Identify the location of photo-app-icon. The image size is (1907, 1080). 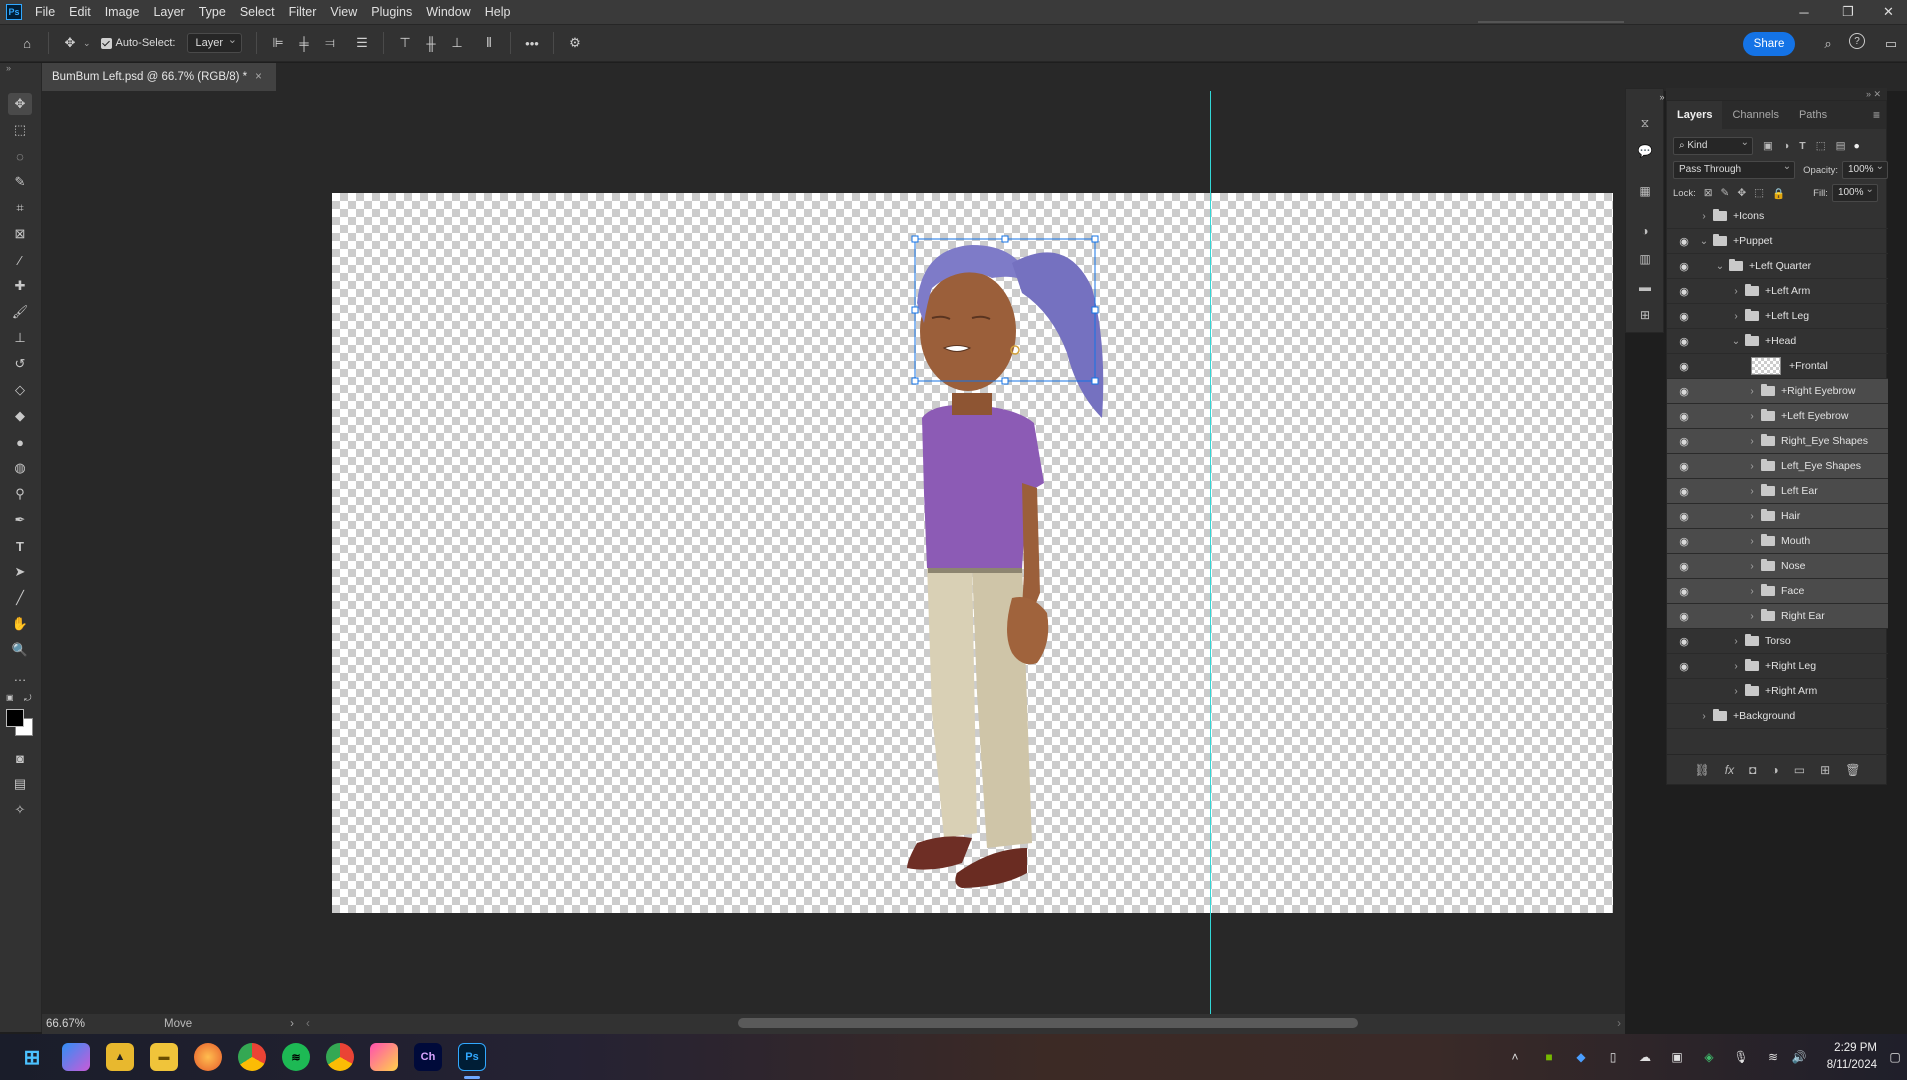
(384, 1057).